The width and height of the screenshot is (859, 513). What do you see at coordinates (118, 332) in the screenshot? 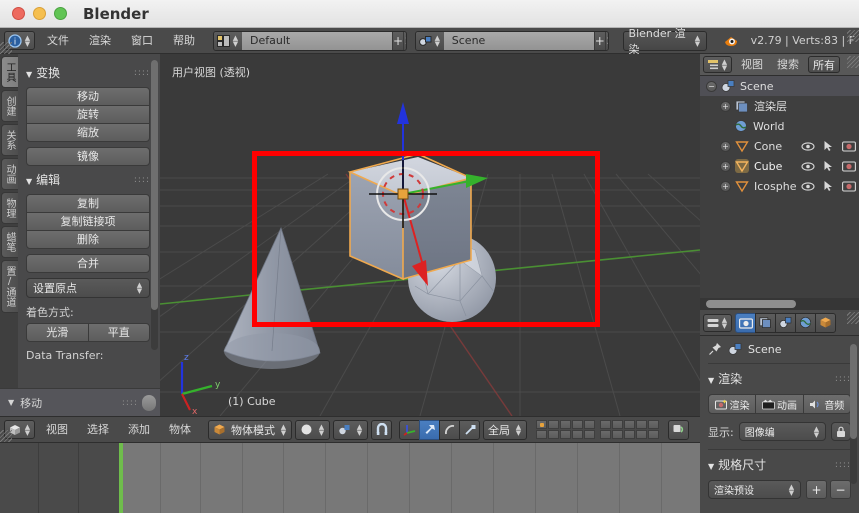
I see `shade-flat-button: 平直` at bounding box center [118, 332].